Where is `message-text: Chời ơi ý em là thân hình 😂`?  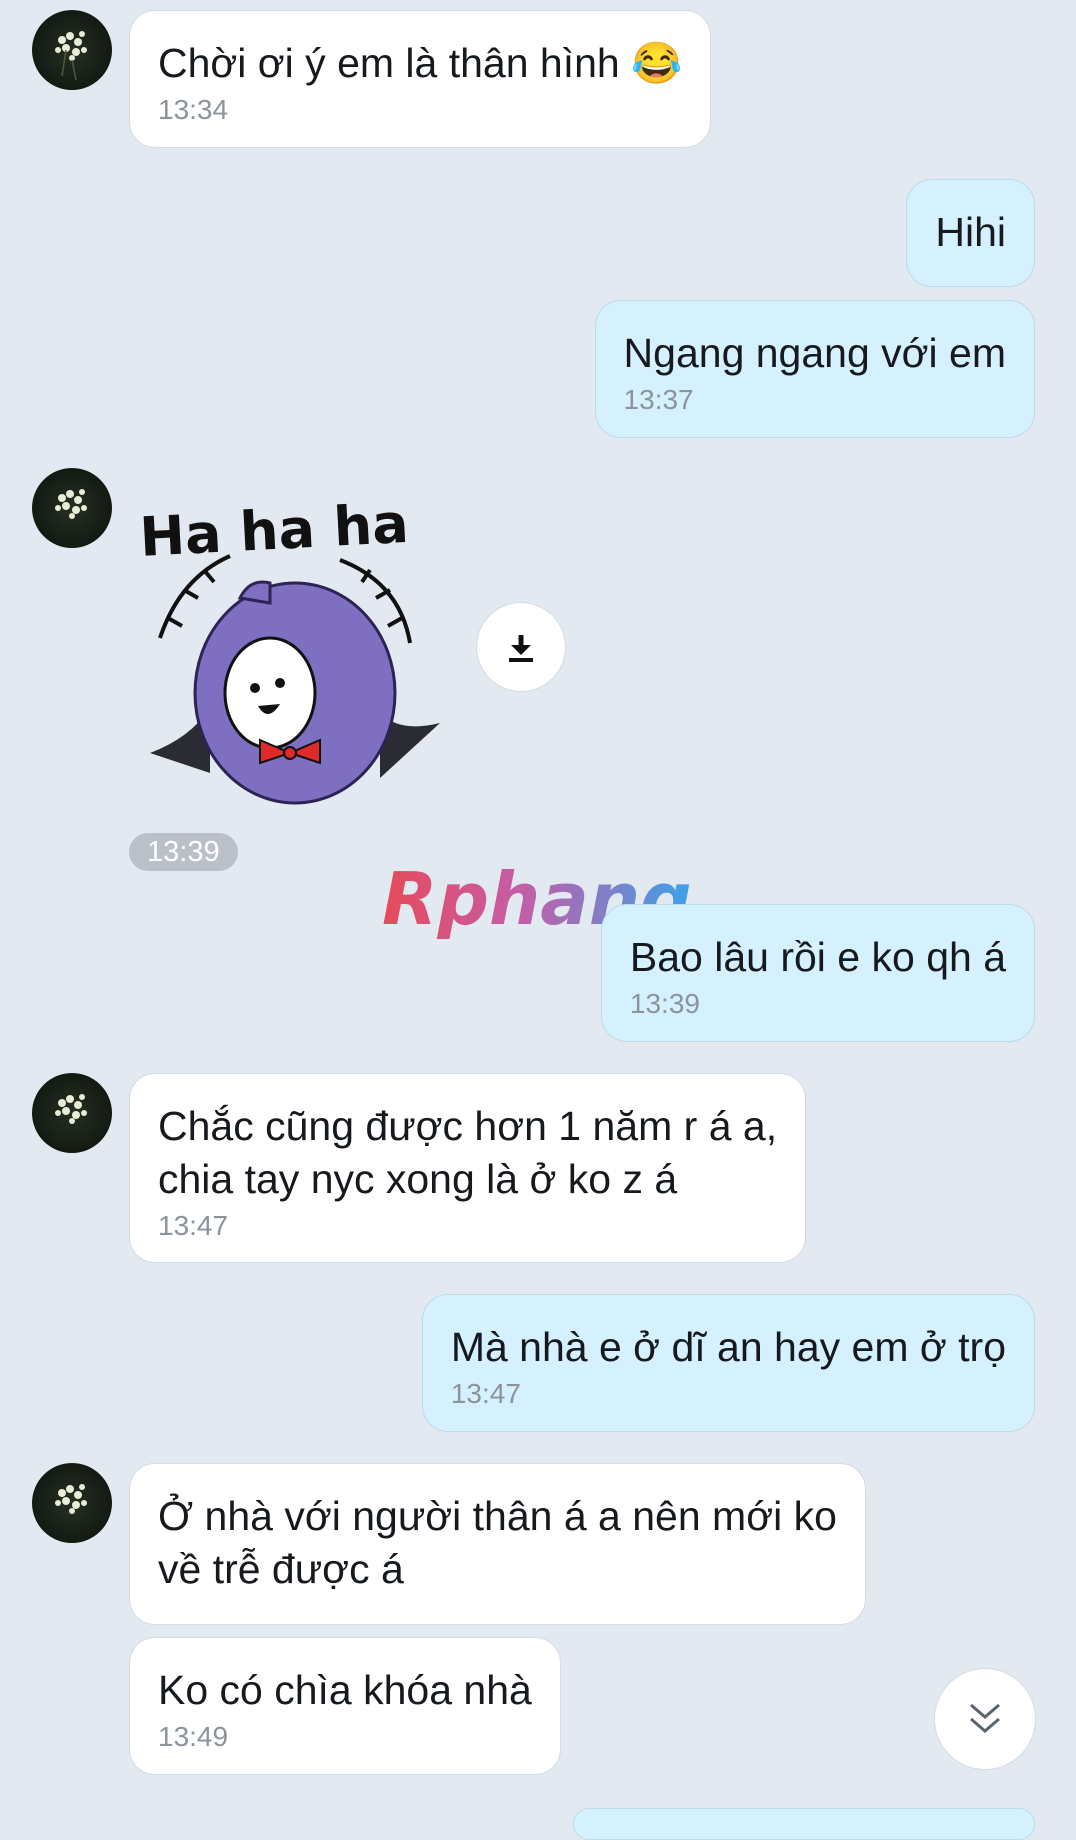 message-text: Chời ơi ý em là thân hình 😂 is located at coordinates (420, 63).